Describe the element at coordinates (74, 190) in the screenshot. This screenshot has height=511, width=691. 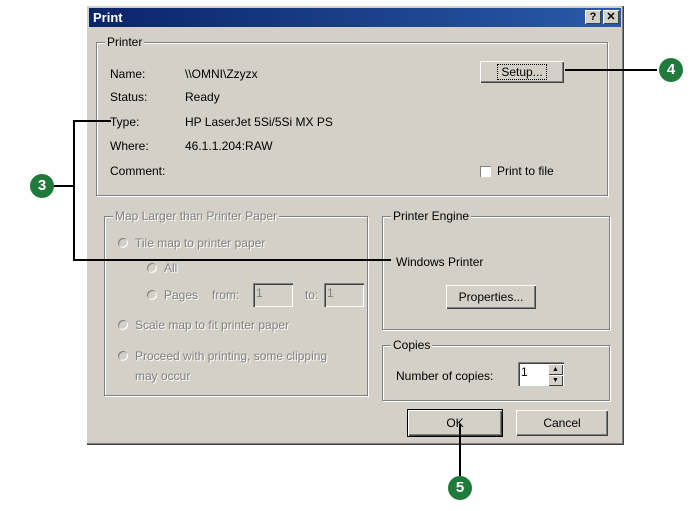
I see `callout-3-bracket` at that location.